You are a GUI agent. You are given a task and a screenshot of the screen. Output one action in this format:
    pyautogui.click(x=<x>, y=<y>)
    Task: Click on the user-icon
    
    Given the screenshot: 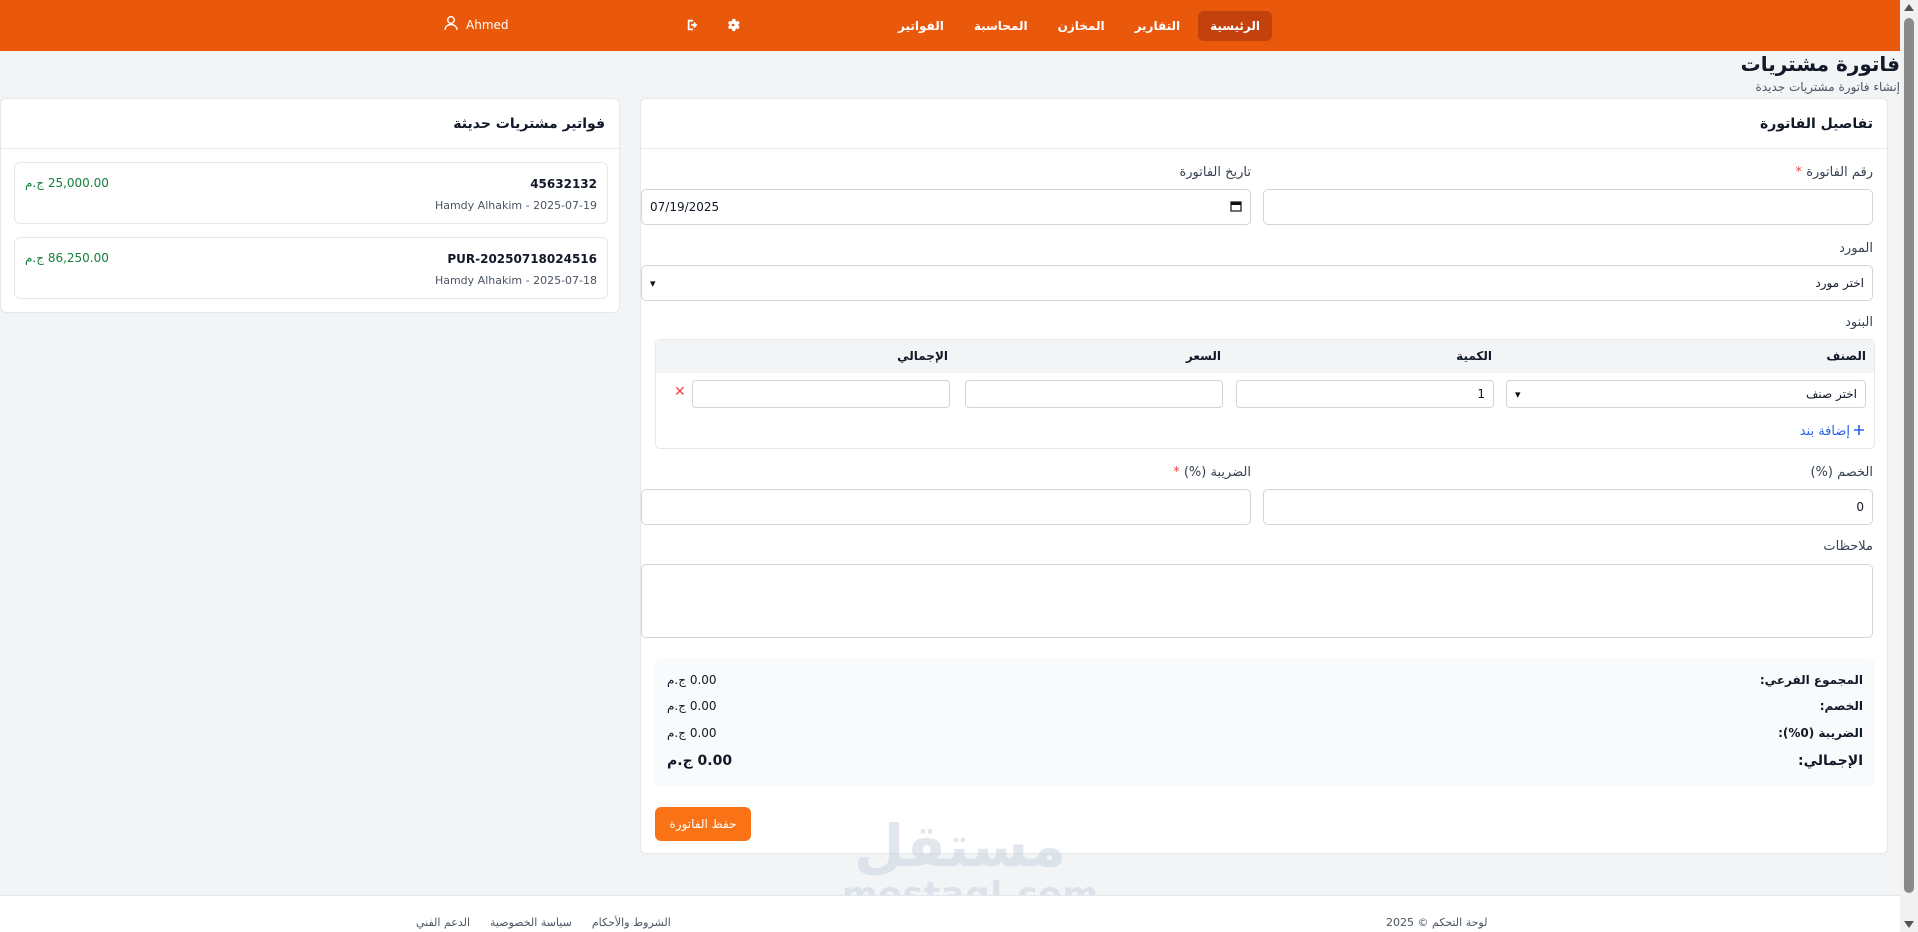 What is the action you would take?
    pyautogui.click(x=451, y=24)
    